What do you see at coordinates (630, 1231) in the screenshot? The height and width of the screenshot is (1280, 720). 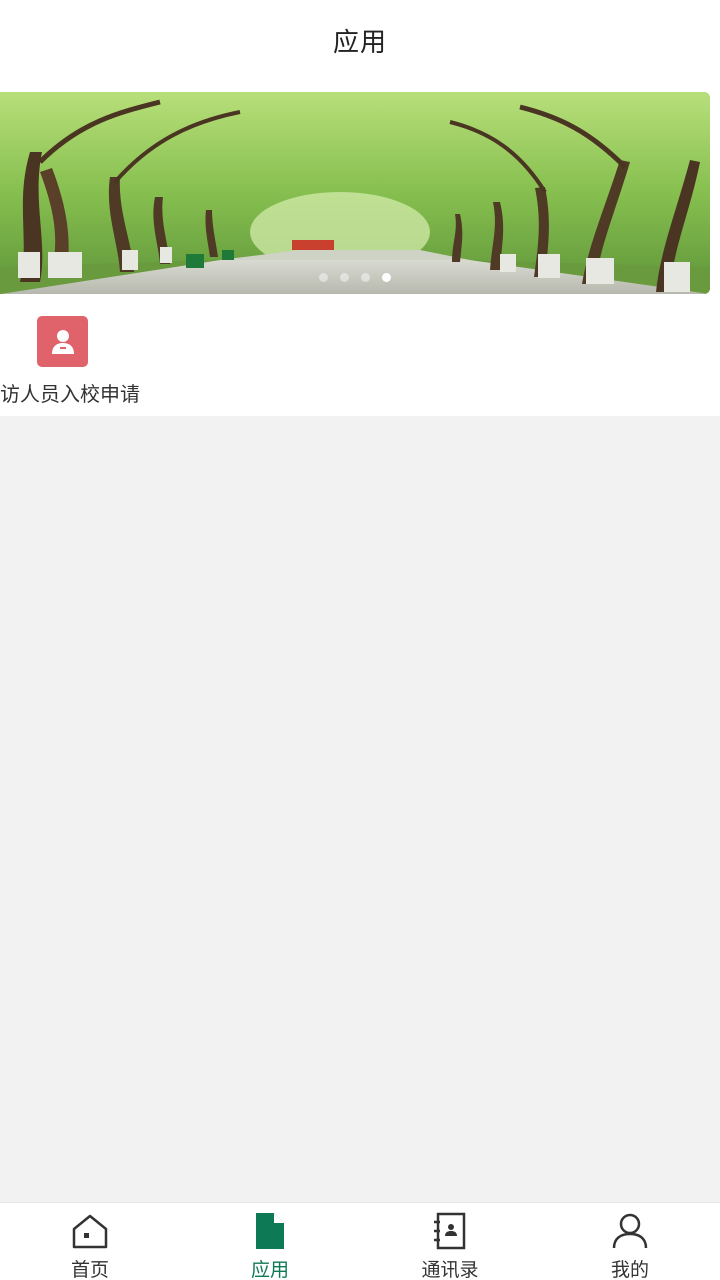 I see `user-icon` at bounding box center [630, 1231].